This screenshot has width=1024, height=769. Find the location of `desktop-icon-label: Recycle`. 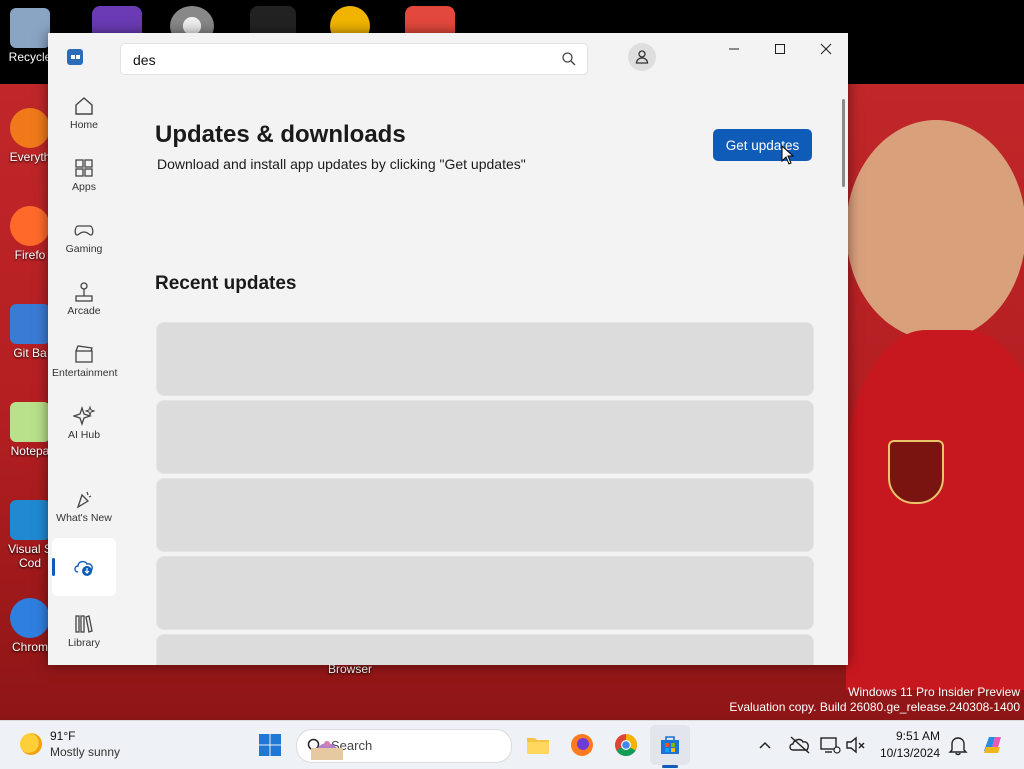

desktop-icon-label: Recycle is located at coordinates (30, 57).